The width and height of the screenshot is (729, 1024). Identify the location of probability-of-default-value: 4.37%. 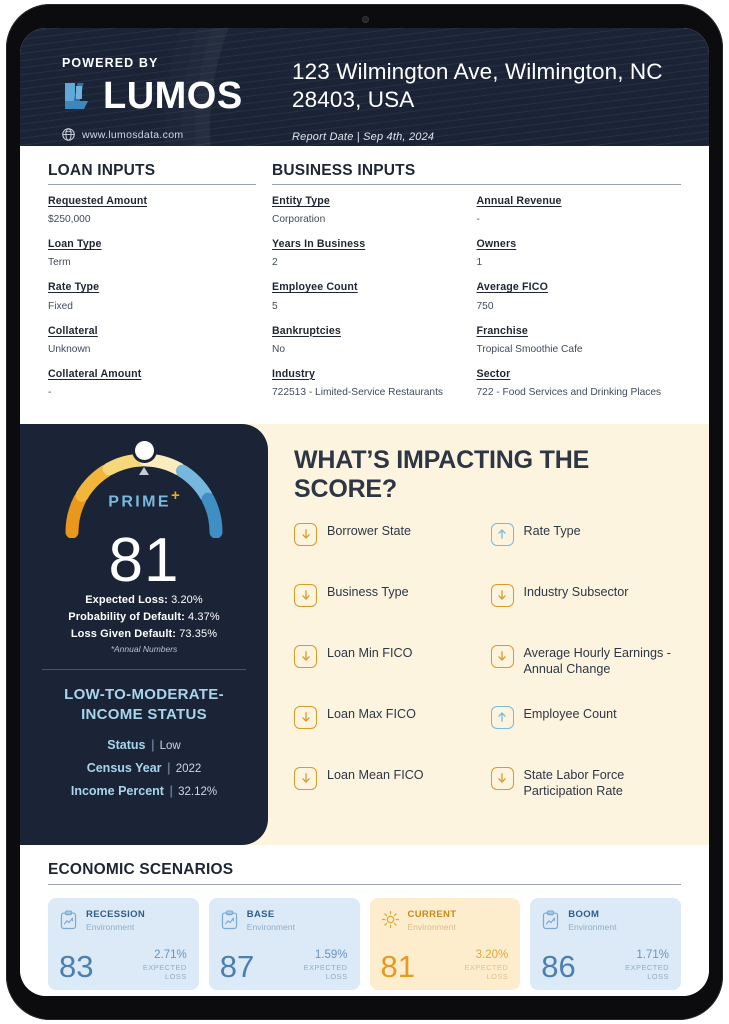
(204, 616).